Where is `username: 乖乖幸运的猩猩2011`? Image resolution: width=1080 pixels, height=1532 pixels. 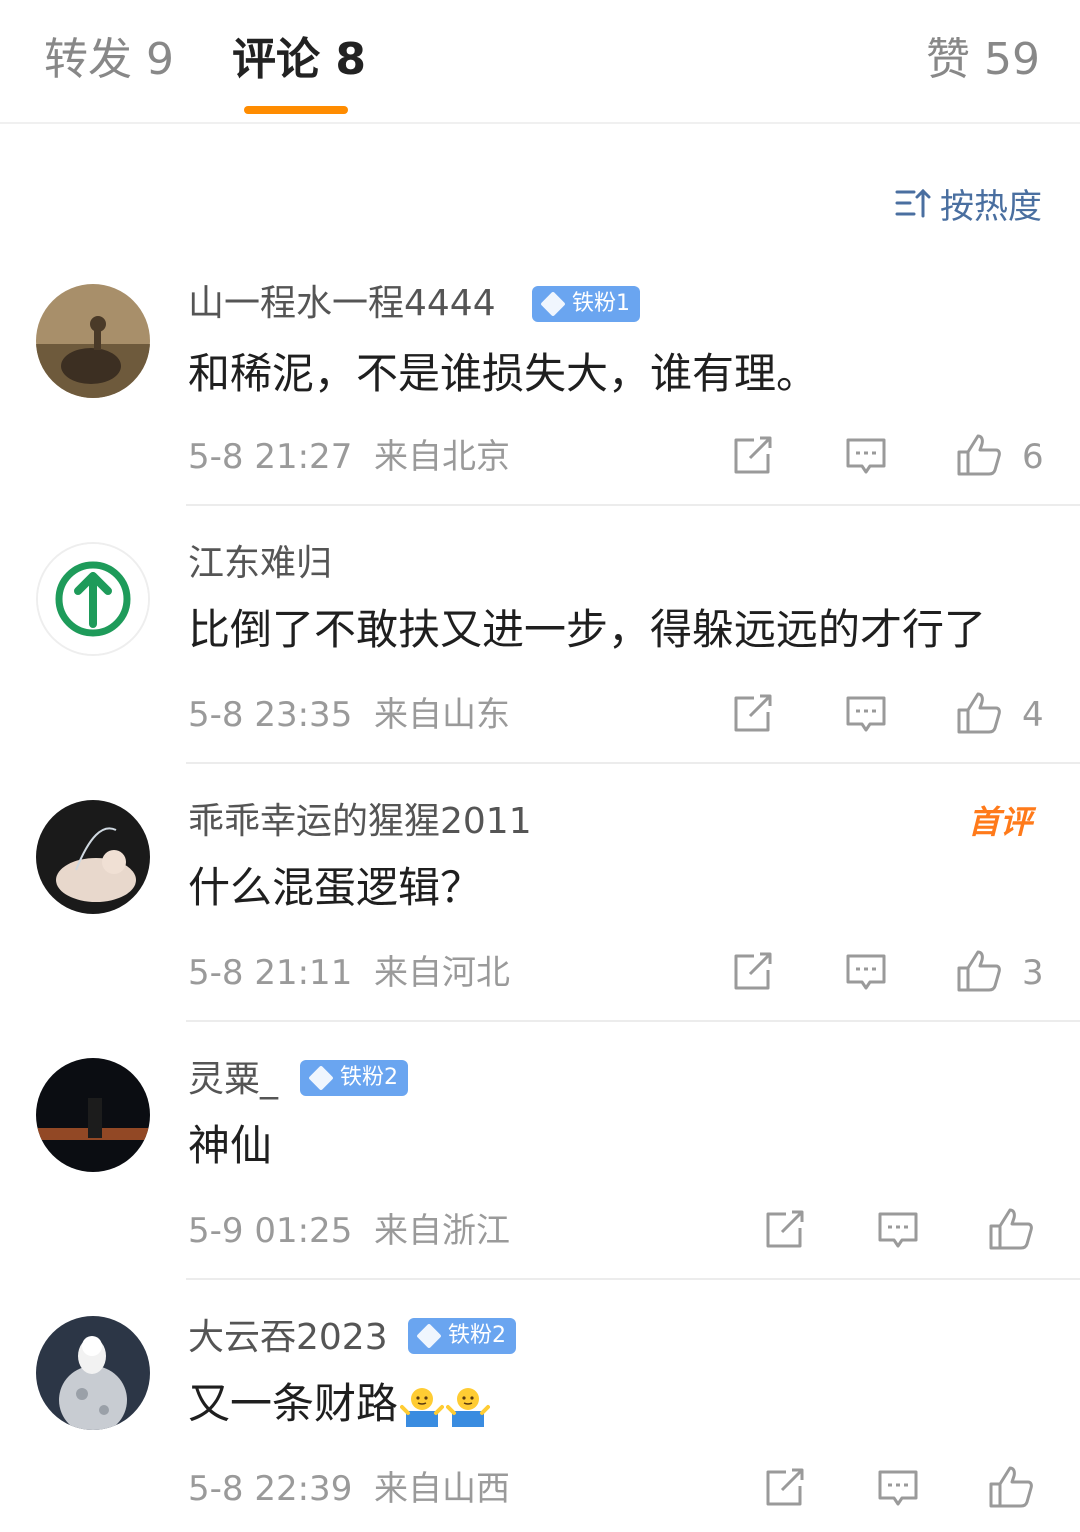
username: 乖乖幸运的猩猩2011 is located at coordinates (360, 822).